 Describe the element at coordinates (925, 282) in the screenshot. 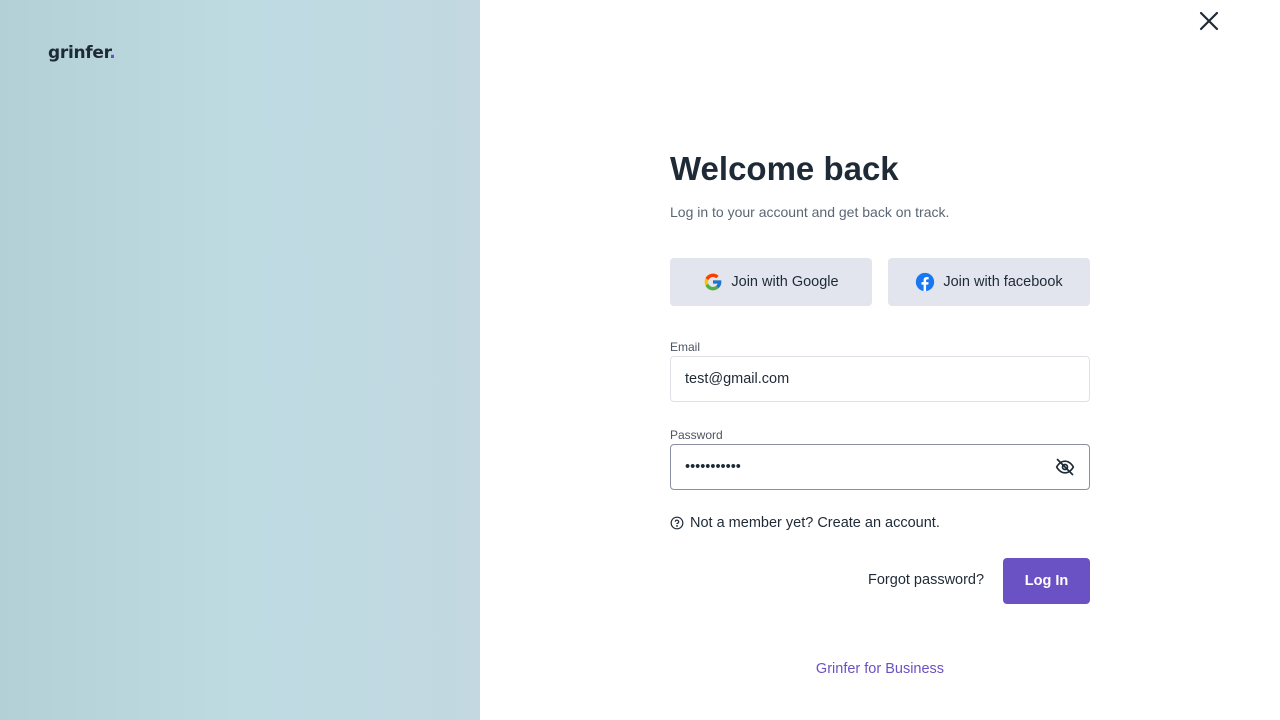

I see `facebook-icon` at that location.